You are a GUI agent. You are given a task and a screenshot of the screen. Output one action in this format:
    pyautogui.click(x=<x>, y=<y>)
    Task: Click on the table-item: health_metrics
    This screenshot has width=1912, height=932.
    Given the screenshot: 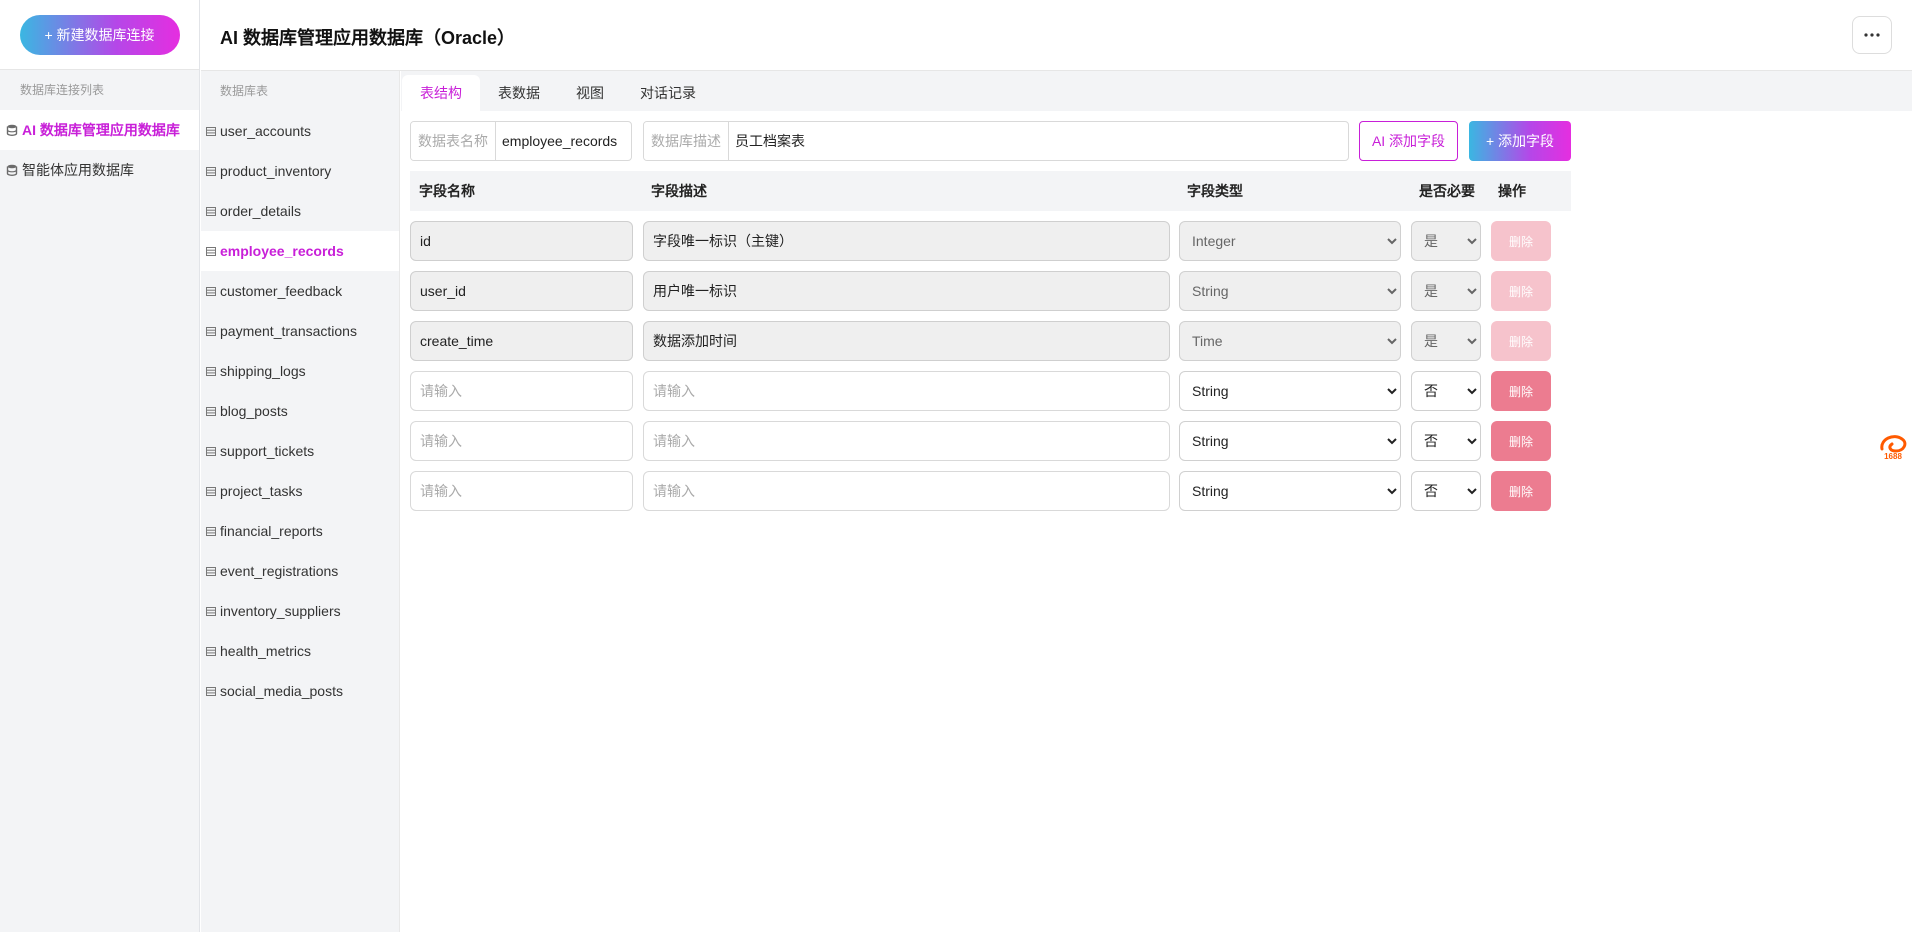 What is the action you would take?
    pyautogui.click(x=300, y=651)
    